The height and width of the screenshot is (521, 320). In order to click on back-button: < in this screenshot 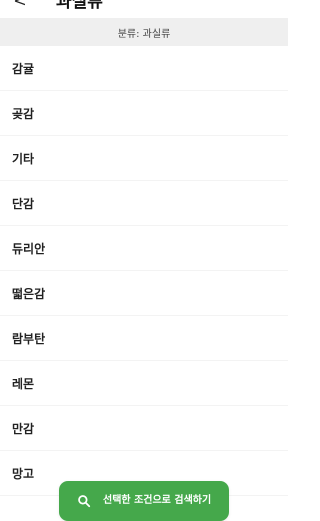, I will do `click(20, 6)`.